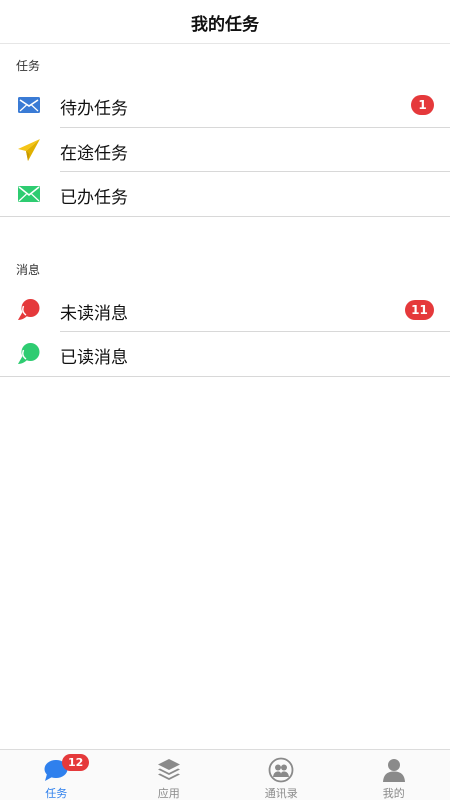 This screenshot has height=801, width=450. I want to click on tab-contacts: 通讯录, so click(281, 775).